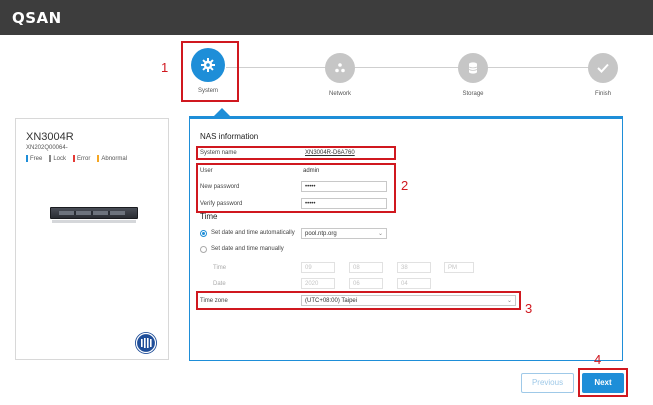 The width and height of the screenshot is (653, 405). What do you see at coordinates (602, 94) in the screenshot?
I see `wizard-step-label: Finish` at bounding box center [602, 94].